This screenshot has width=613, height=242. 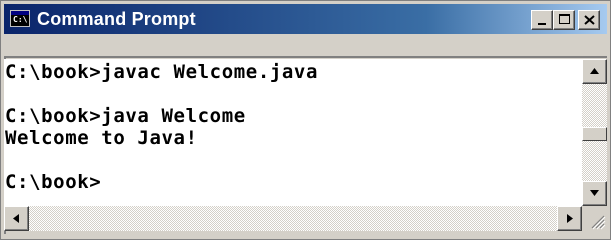 I want to click on scroll-up-button, so click(x=594, y=71).